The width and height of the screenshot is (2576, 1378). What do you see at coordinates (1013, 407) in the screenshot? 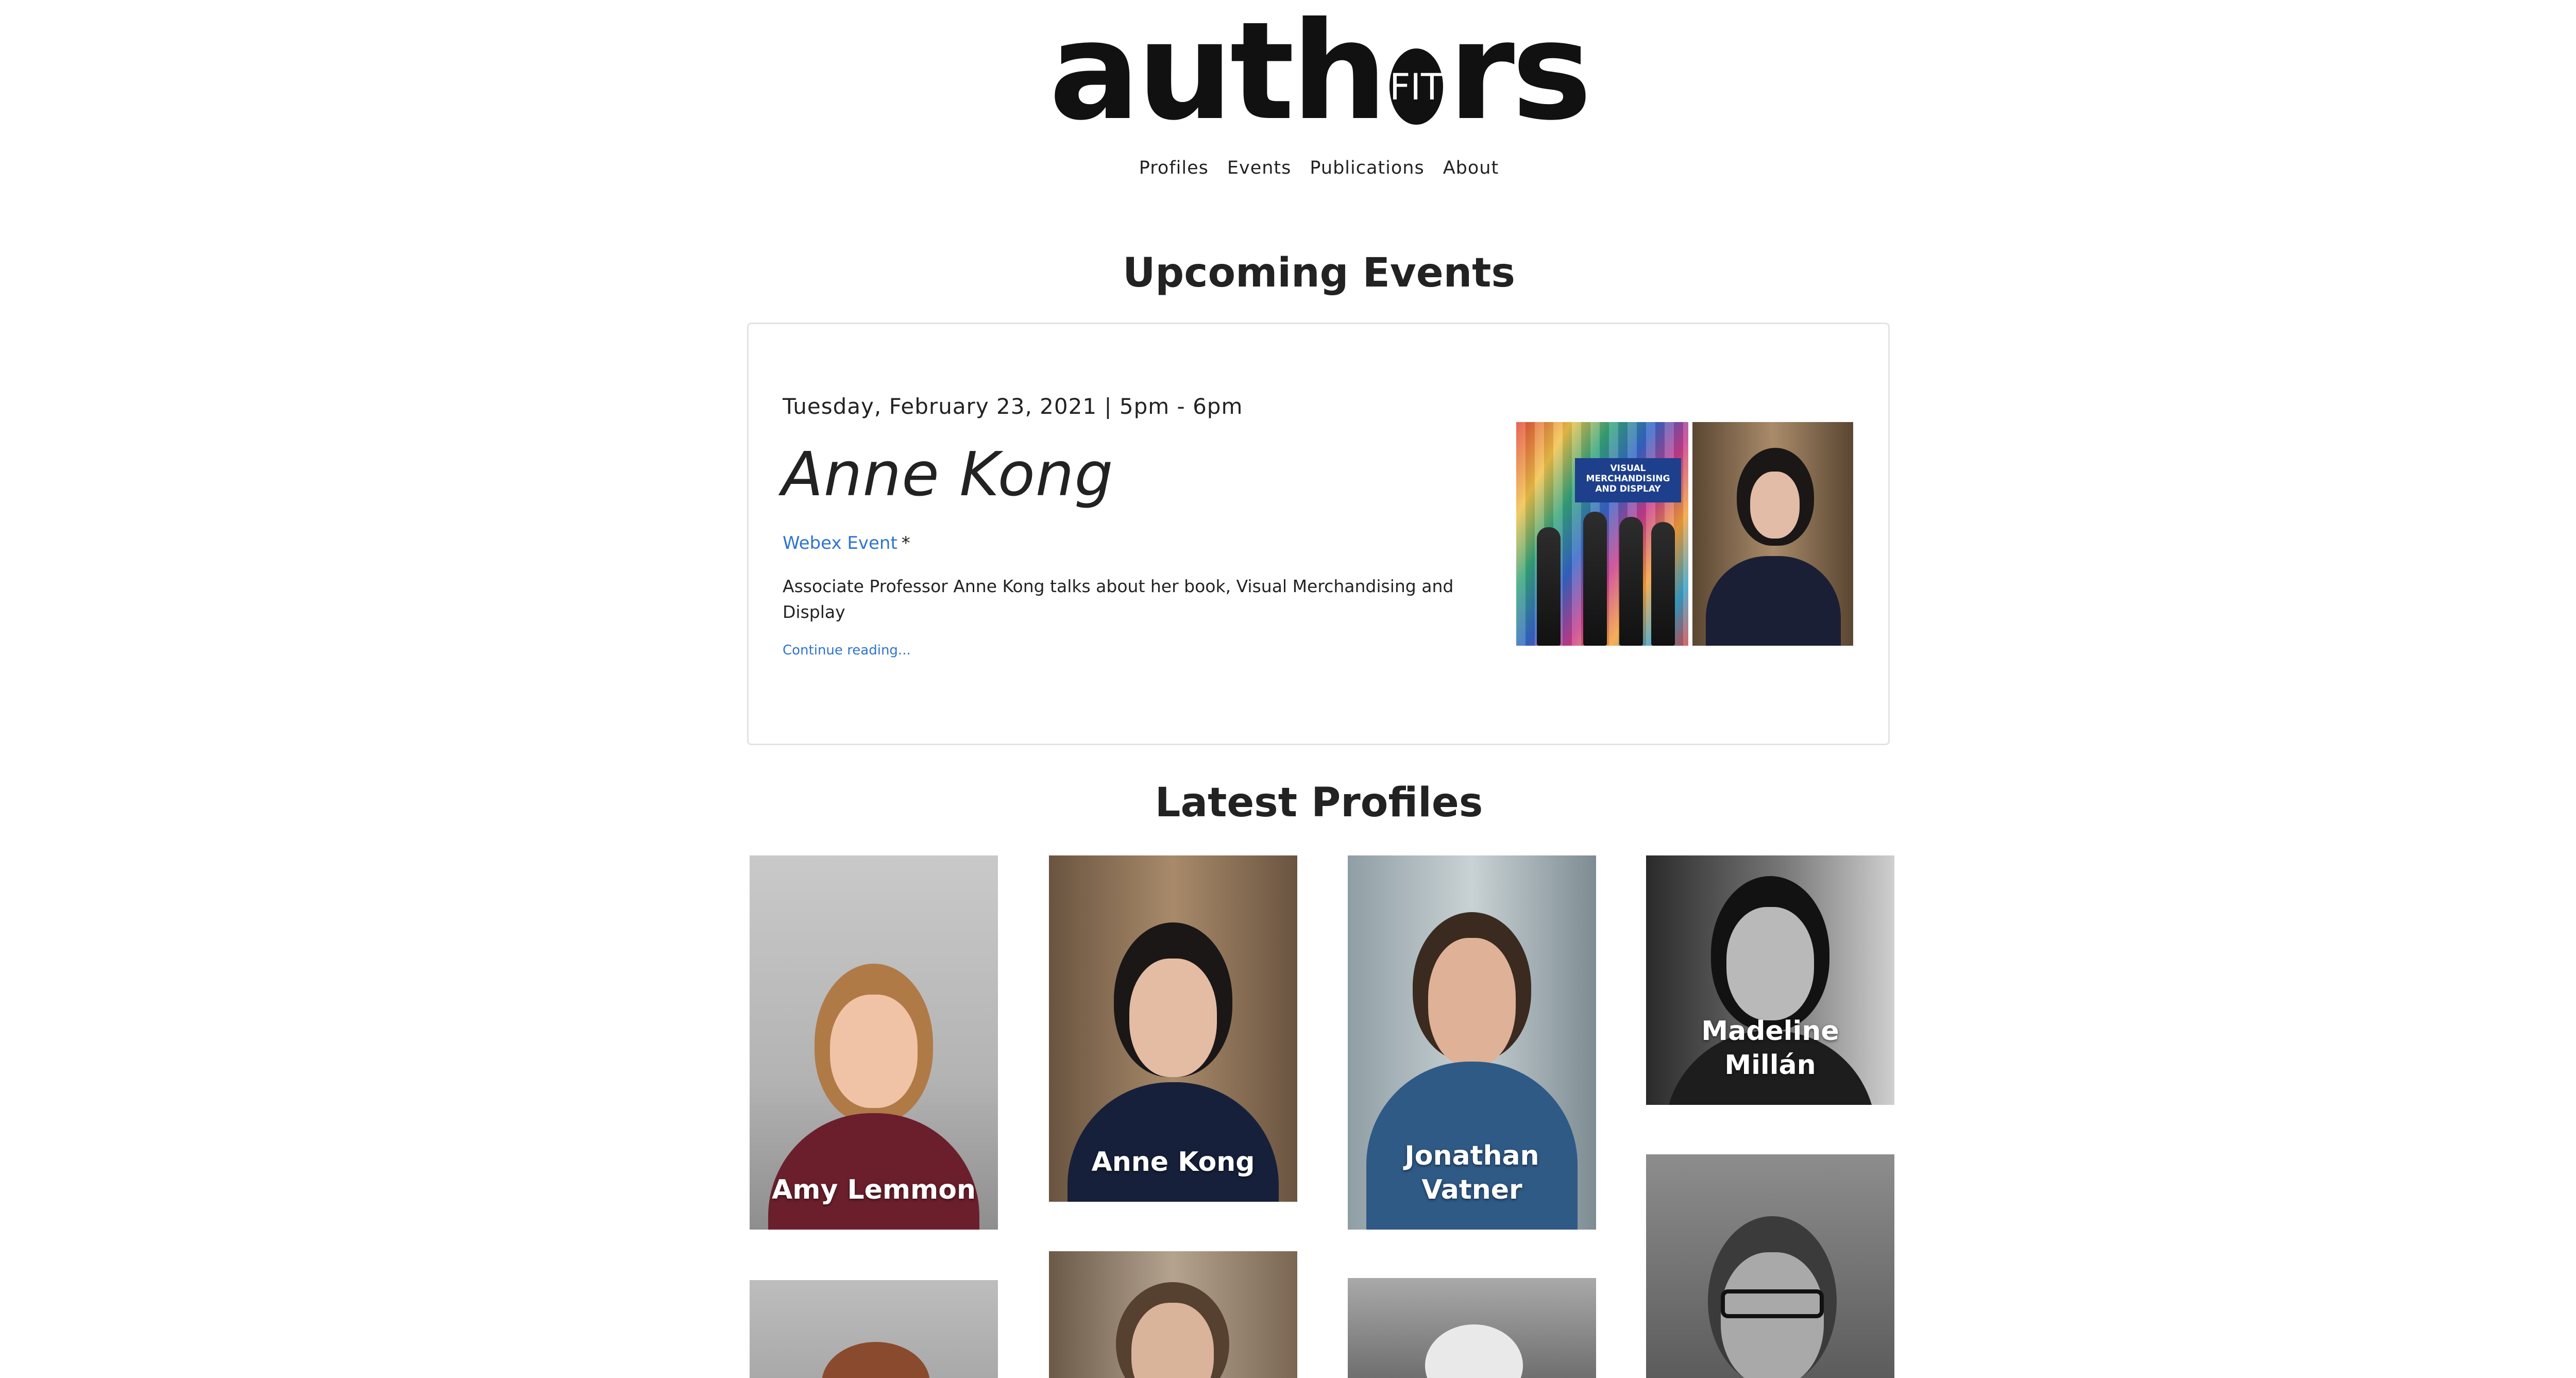
I see `event-date: Tuesday, February 23, 2021 | 5pm - 6pm` at bounding box center [1013, 407].